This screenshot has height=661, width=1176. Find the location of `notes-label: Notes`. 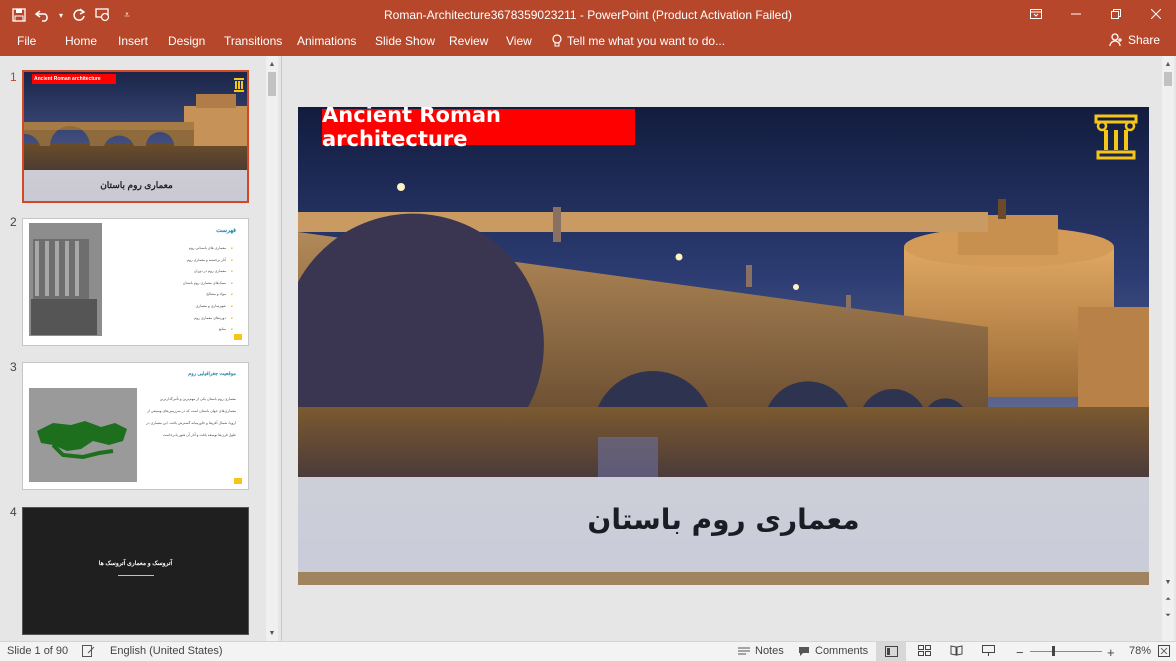

notes-label: Notes is located at coordinates (769, 651).